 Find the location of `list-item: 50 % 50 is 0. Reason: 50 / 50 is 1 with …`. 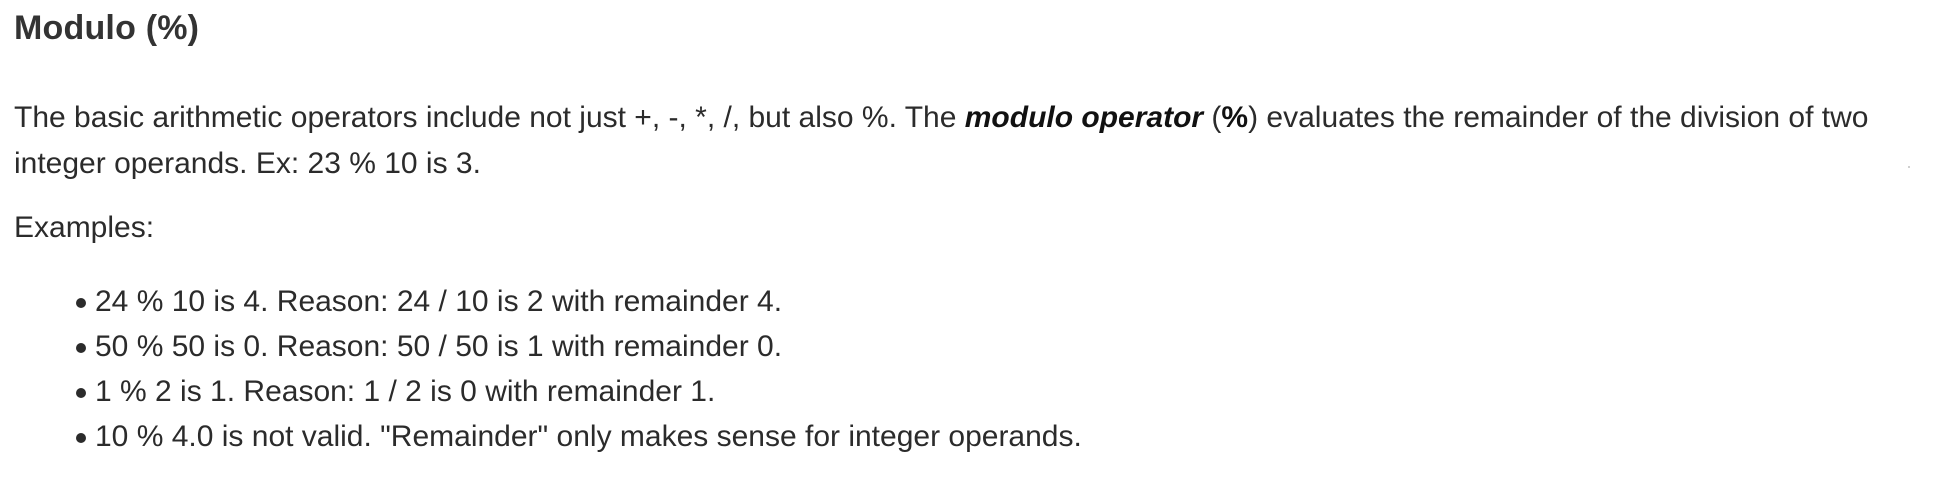

list-item: 50 % 50 is 0. Reason: 50 / 50 is 1 with … is located at coordinates (1007, 346).